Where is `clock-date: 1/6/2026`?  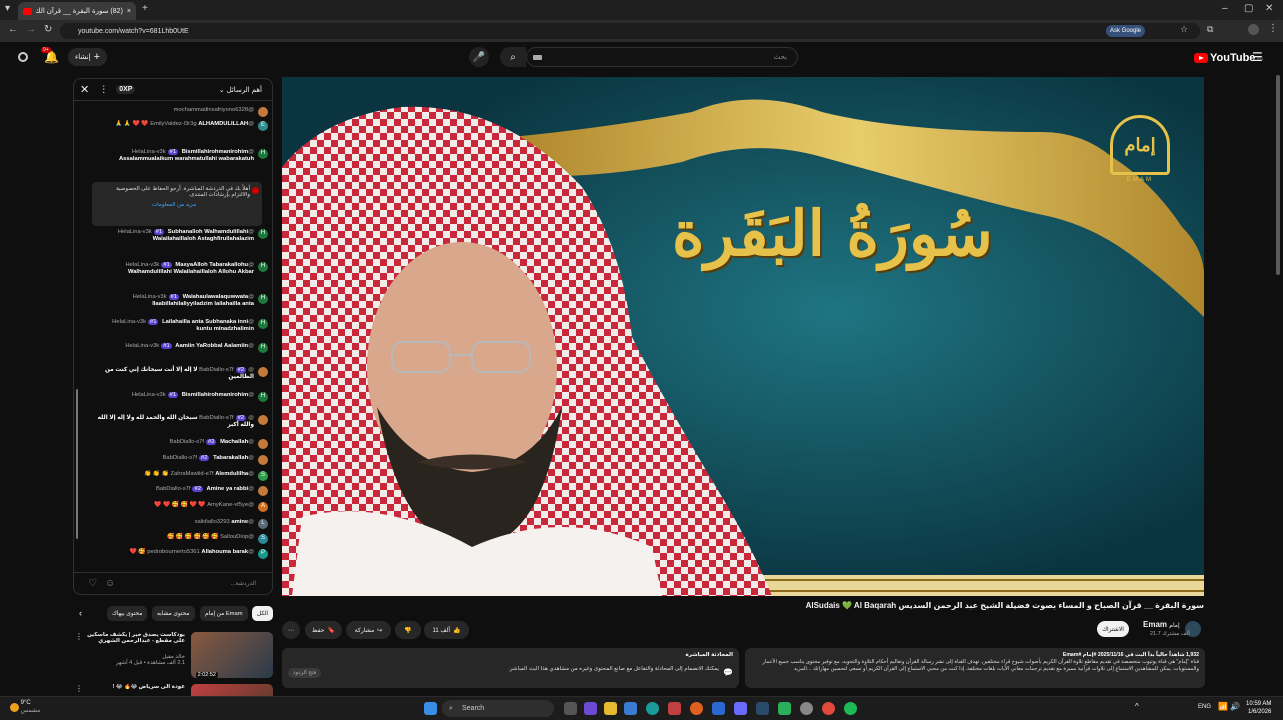
clock-date: 1/6/2026 is located at coordinates (1260, 712).